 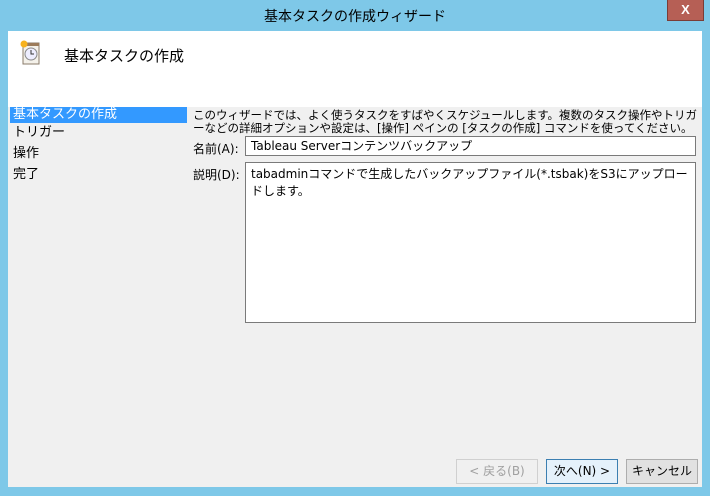 What do you see at coordinates (355, 69) in the screenshot?
I see `wizard-header: 基本タスクの作成` at bounding box center [355, 69].